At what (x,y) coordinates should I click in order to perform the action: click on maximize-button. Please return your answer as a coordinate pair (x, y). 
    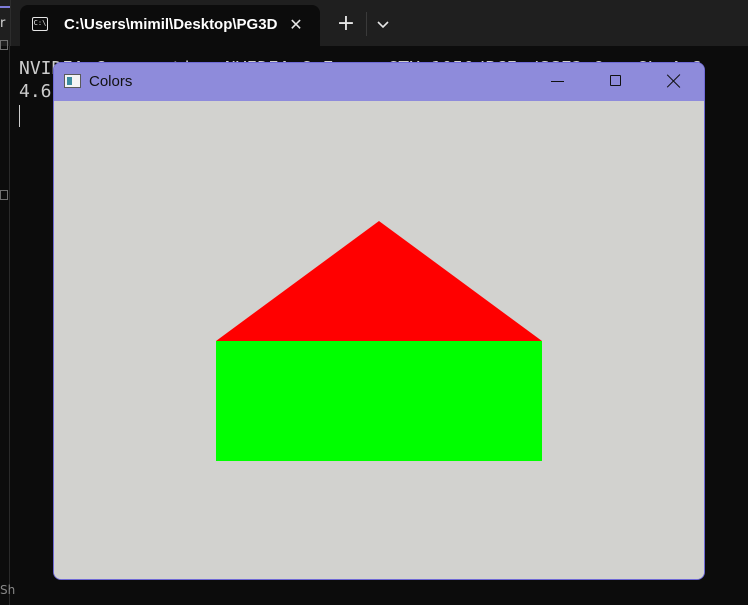
    Looking at the image, I should click on (616, 82).